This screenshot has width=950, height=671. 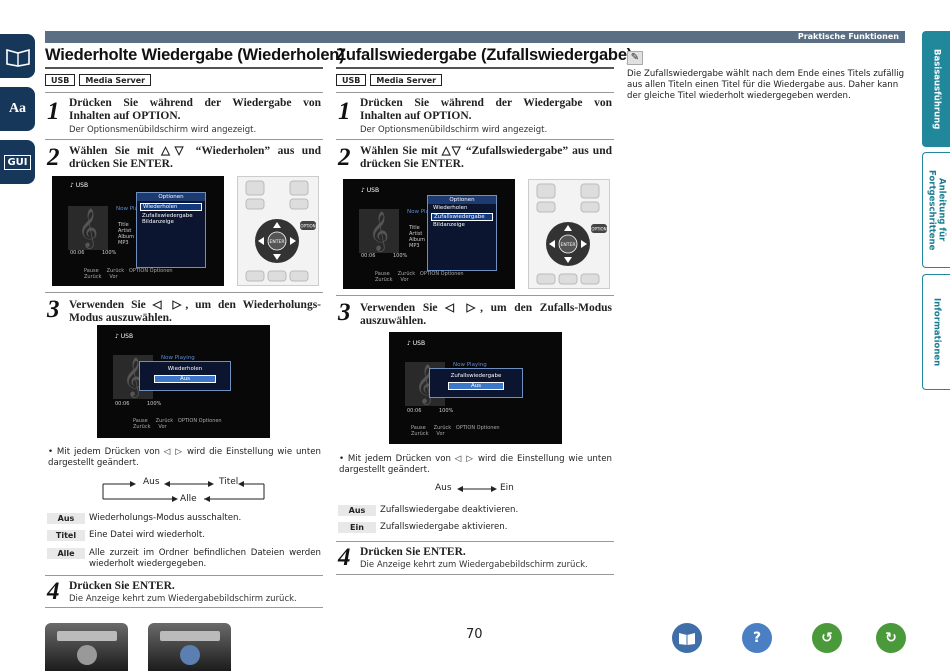 I want to click on section-header-bar: Praktische Funktionen, so click(x=475, y=37).